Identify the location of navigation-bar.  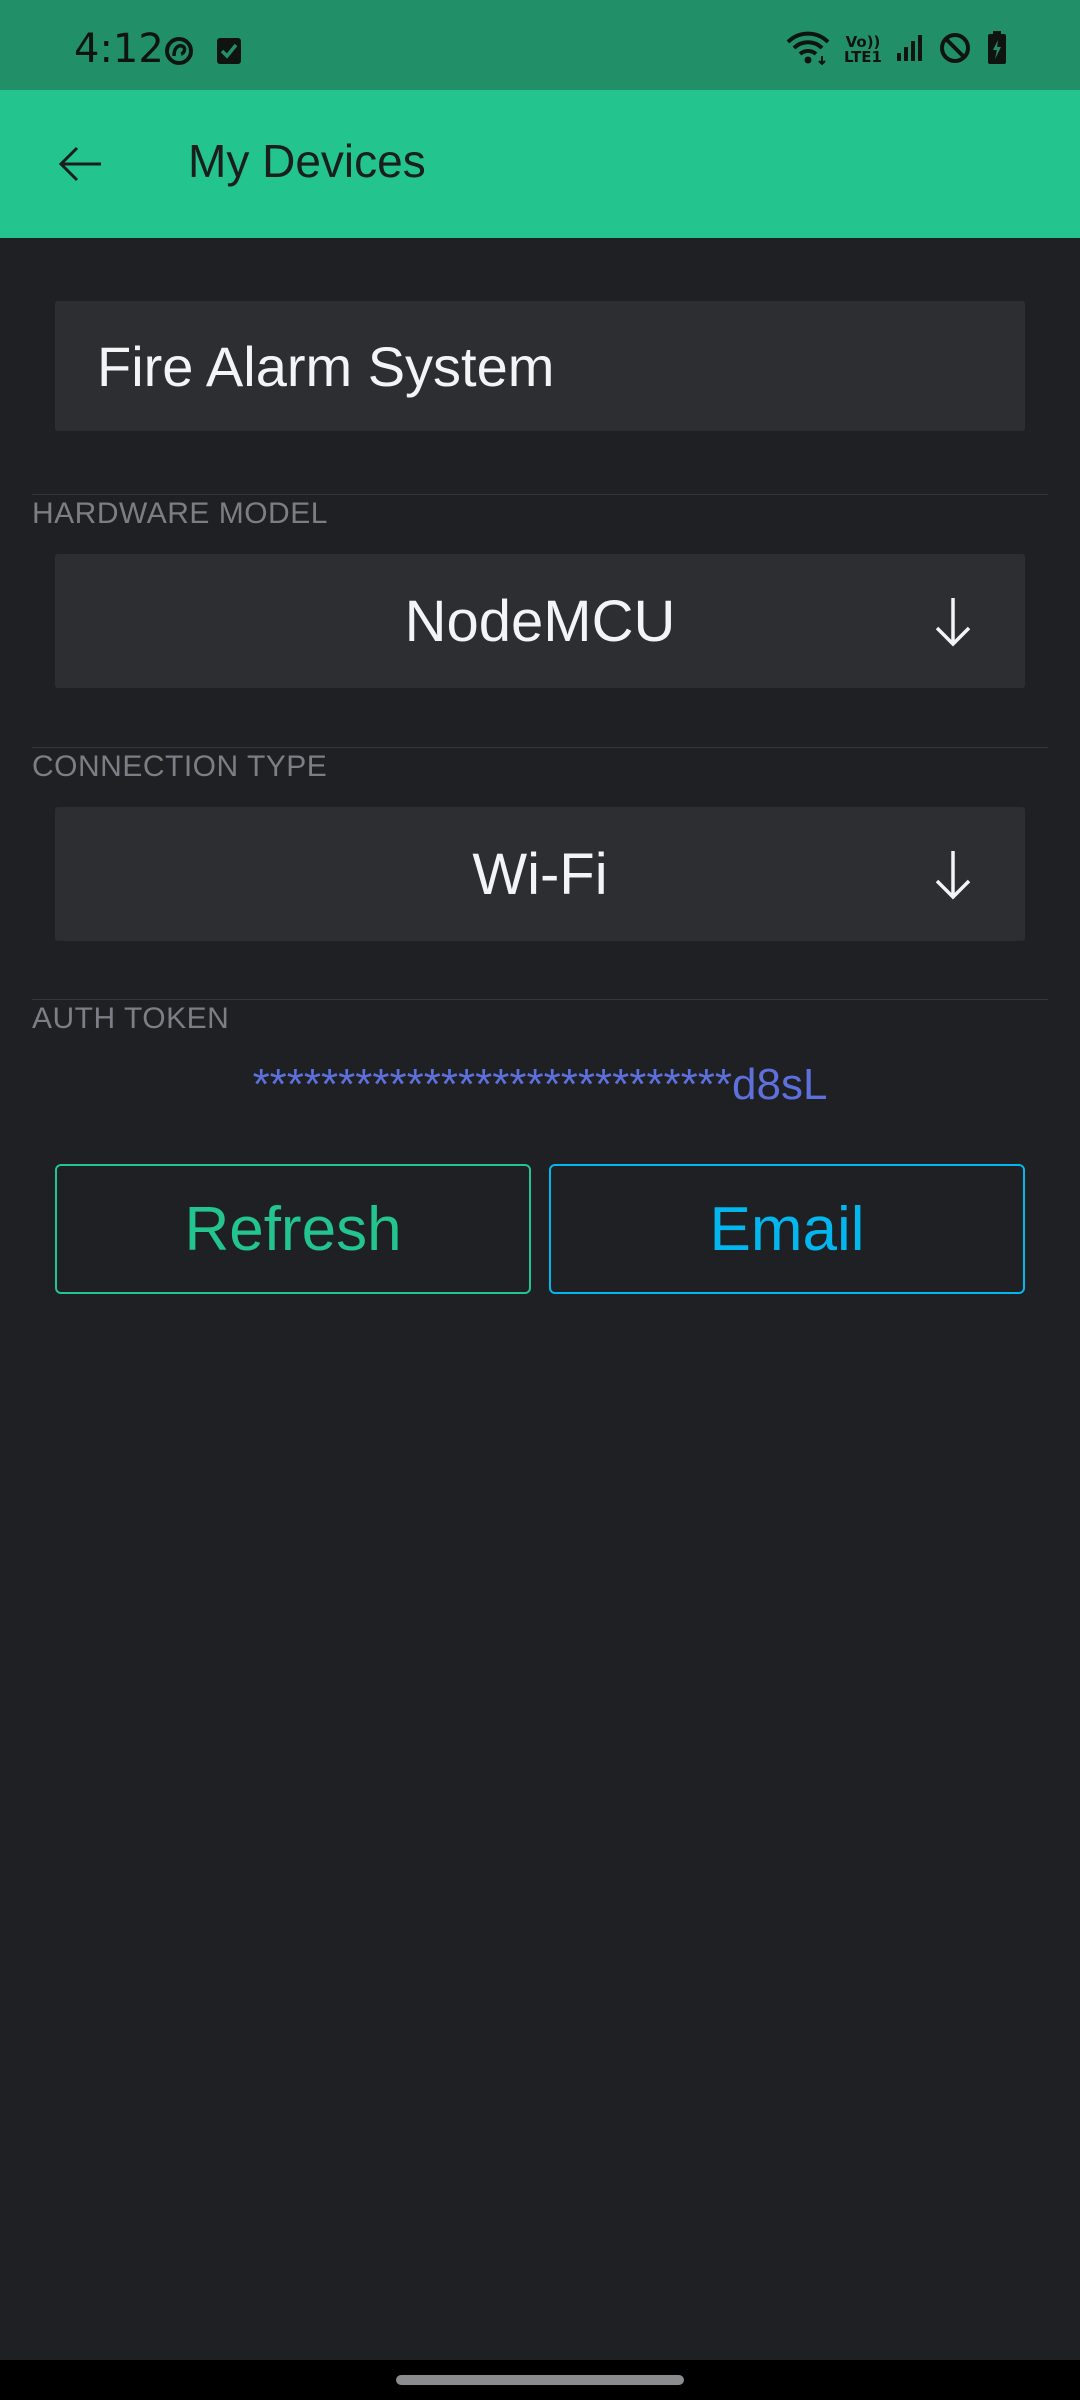
(540, 2380).